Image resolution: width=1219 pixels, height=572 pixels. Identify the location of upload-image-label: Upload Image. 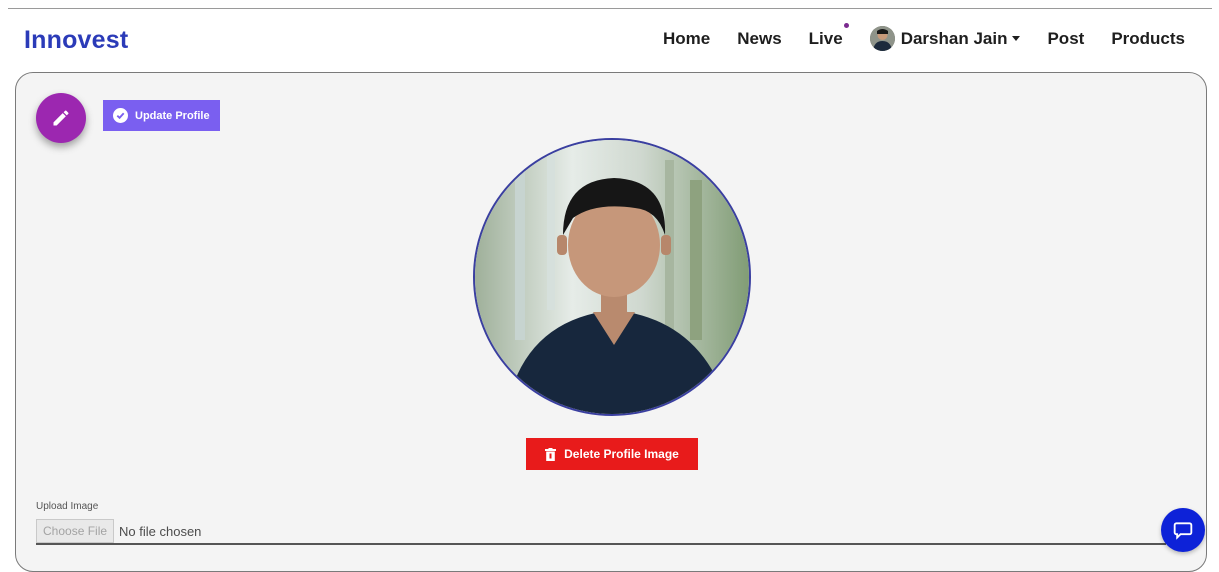
(67, 506).